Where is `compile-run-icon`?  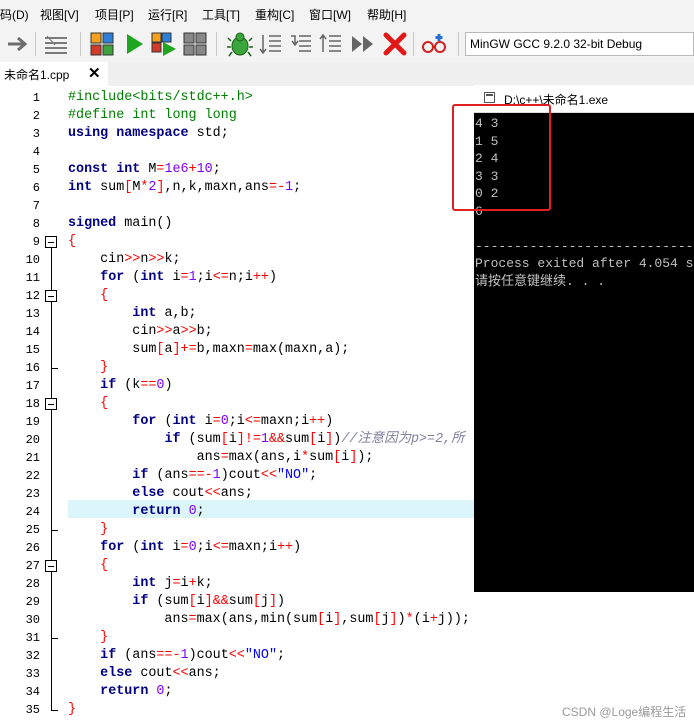 compile-run-icon is located at coordinates (164, 44).